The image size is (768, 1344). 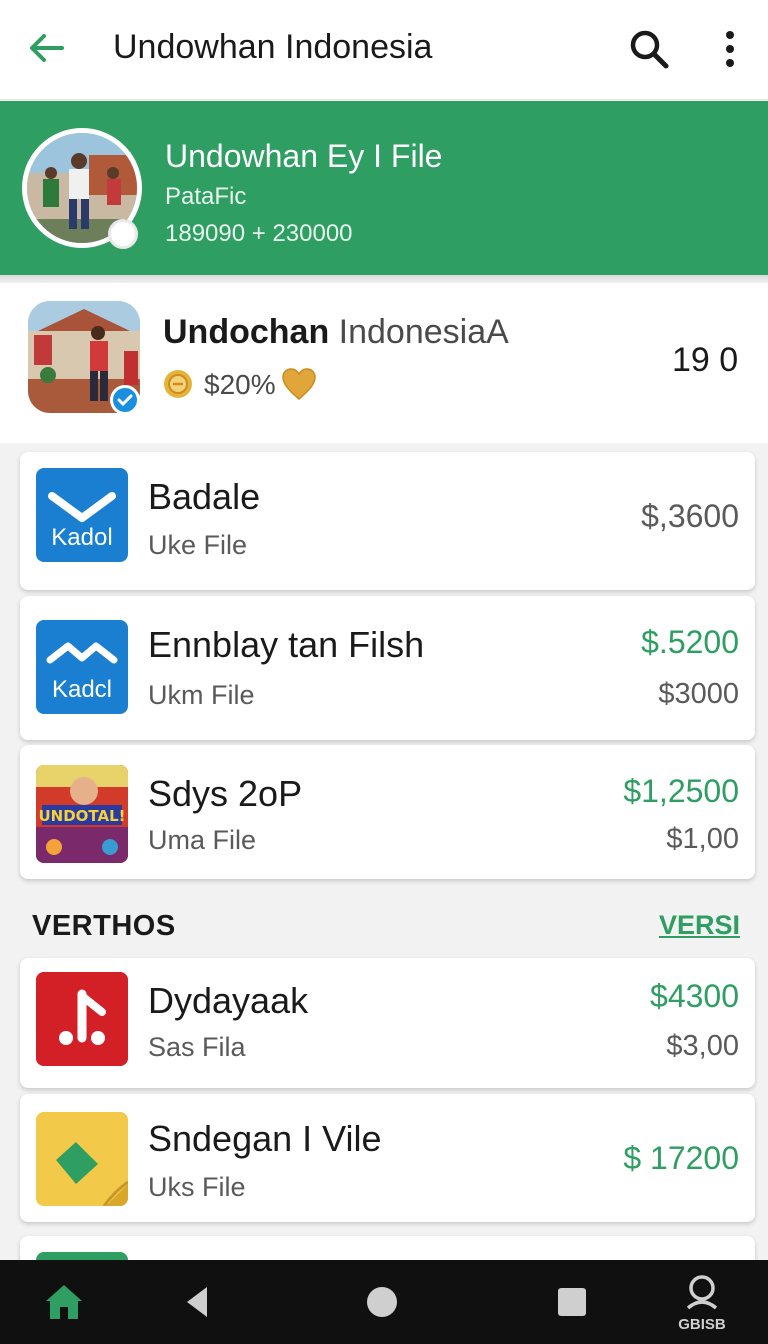 I want to click on yellow-app-icon, so click(x=82, y=1159).